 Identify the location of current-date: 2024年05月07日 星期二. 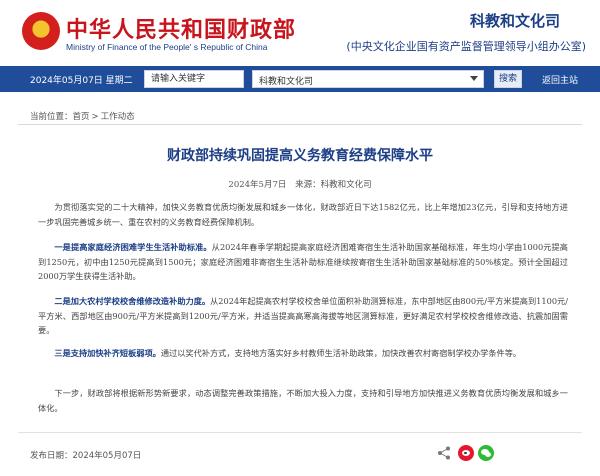
(81, 81).